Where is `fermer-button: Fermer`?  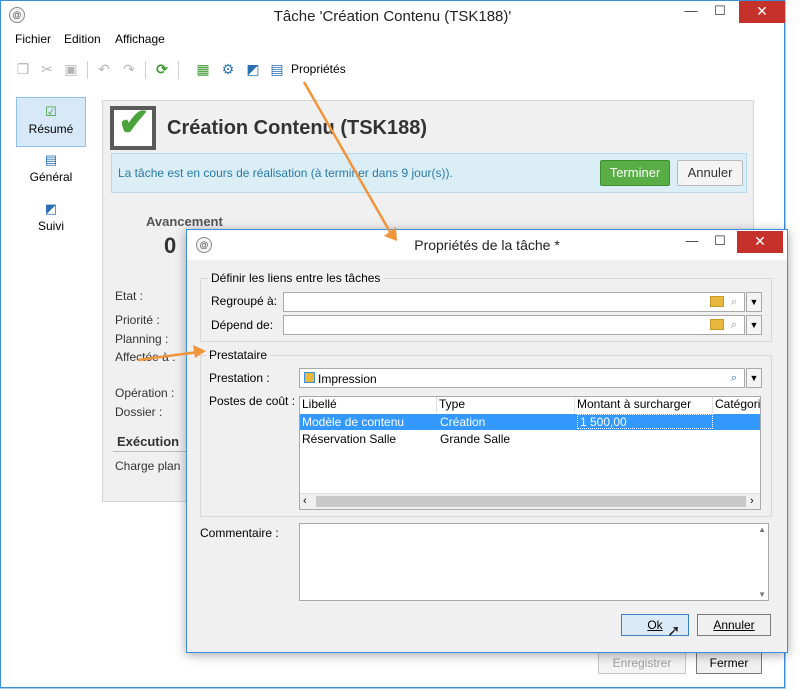 fermer-button: Fermer is located at coordinates (729, 663).